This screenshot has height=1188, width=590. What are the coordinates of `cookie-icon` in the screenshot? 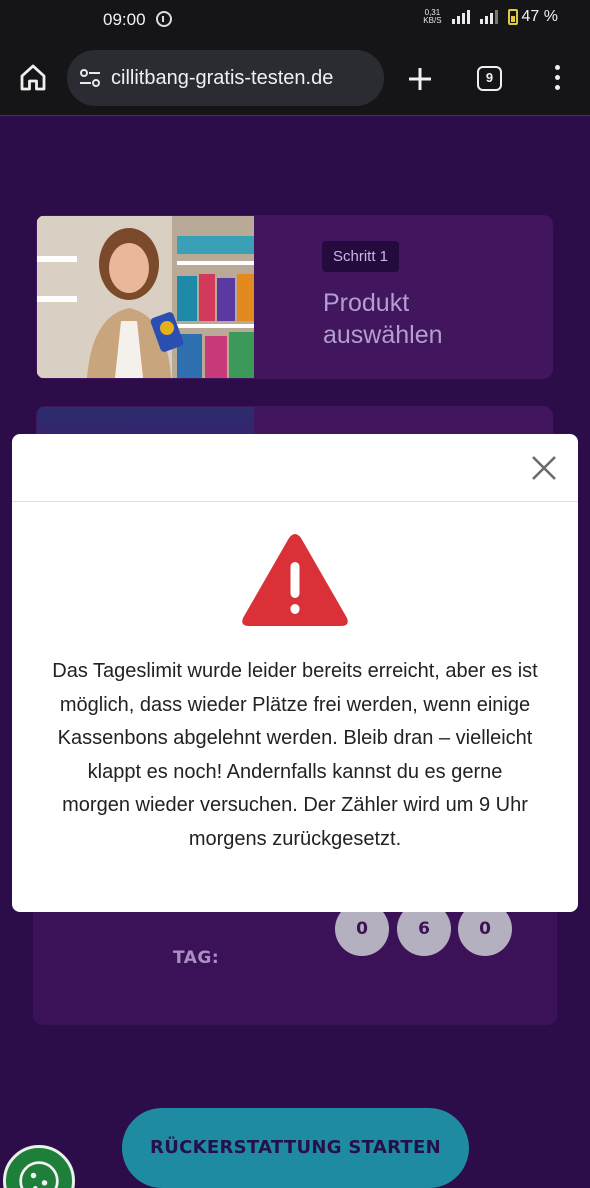 It's located at (39, 1166).